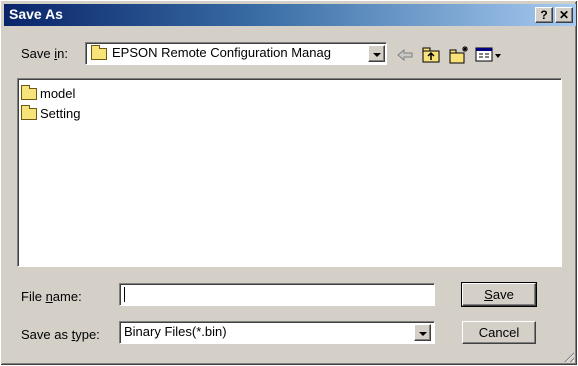 The image size is (578, 366). I want to click on close-button: ✕, so click(564, 15).